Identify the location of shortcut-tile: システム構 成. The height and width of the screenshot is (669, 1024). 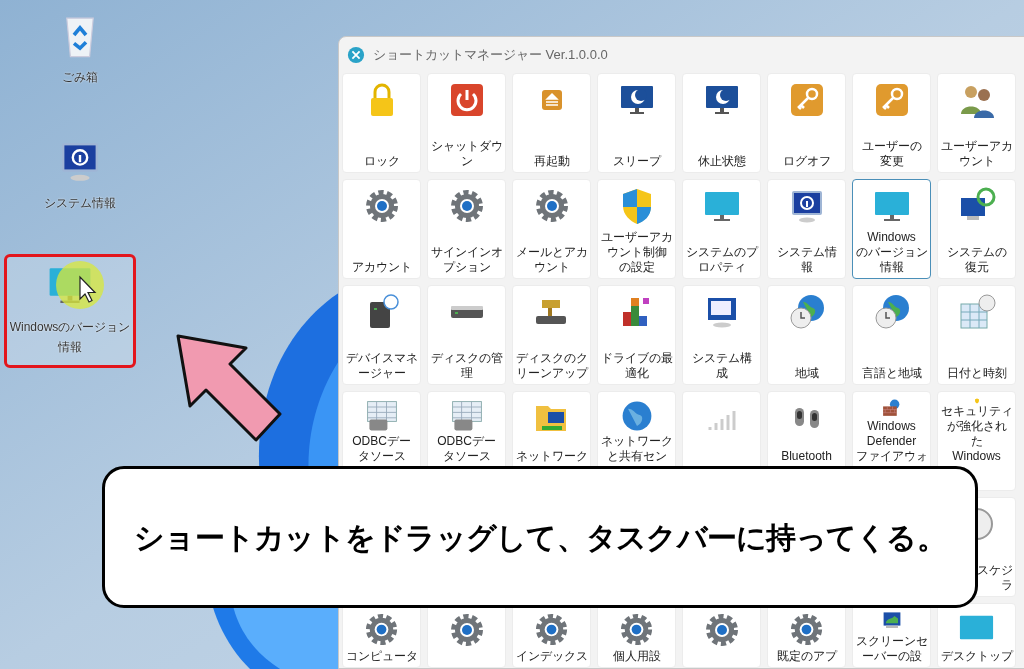
(721, 335).